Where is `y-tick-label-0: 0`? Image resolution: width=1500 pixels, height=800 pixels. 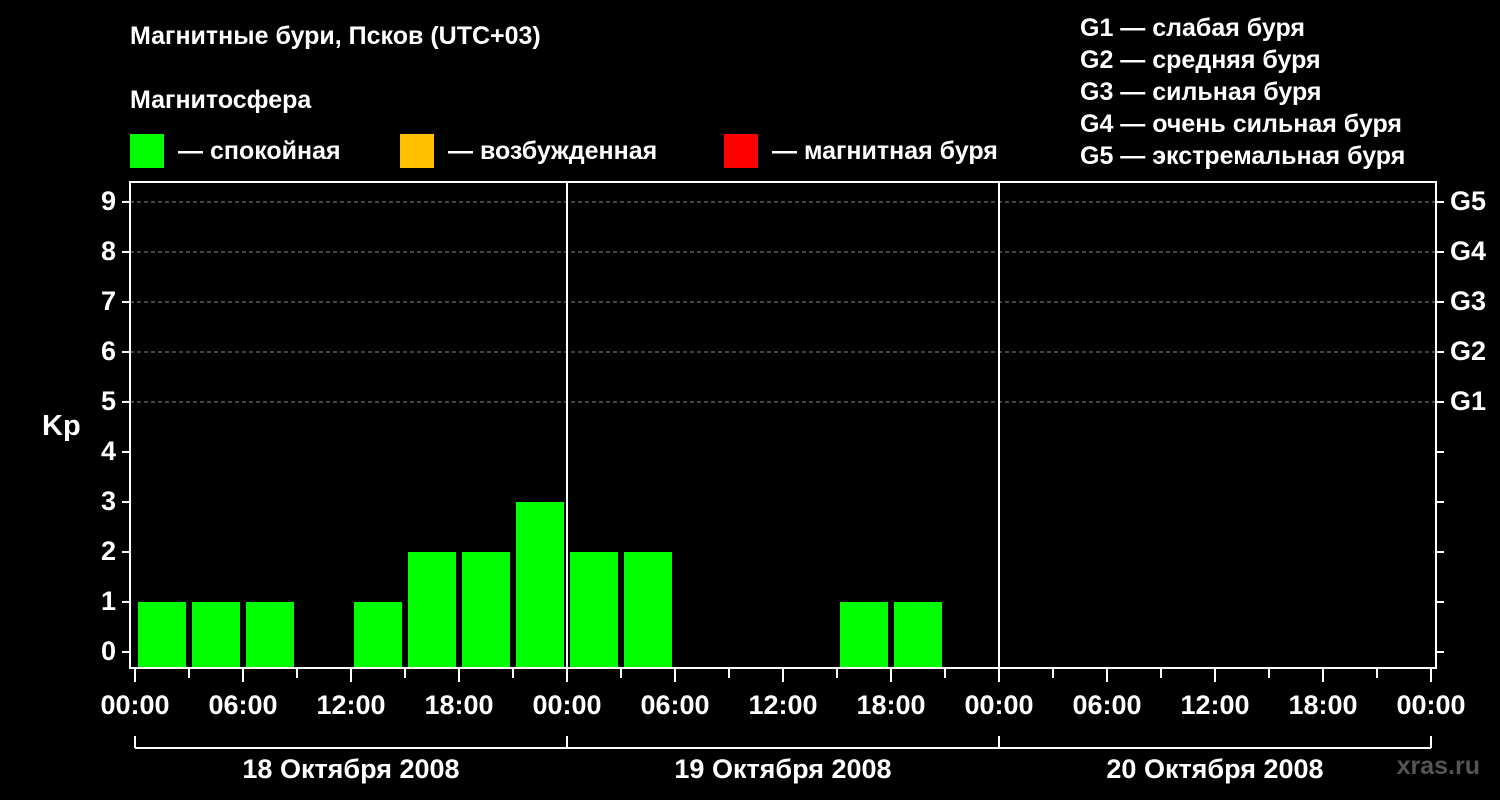 y-tick-label-0: 0 is located at coordinates (108, 651).